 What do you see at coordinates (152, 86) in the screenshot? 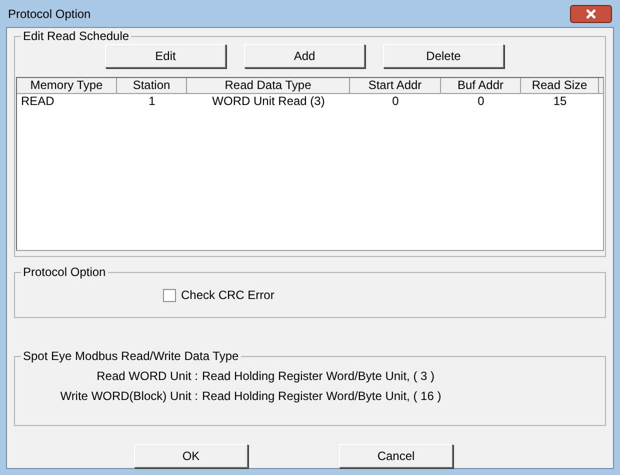
I see `column-header: Station` at bounding box center [152, 86].